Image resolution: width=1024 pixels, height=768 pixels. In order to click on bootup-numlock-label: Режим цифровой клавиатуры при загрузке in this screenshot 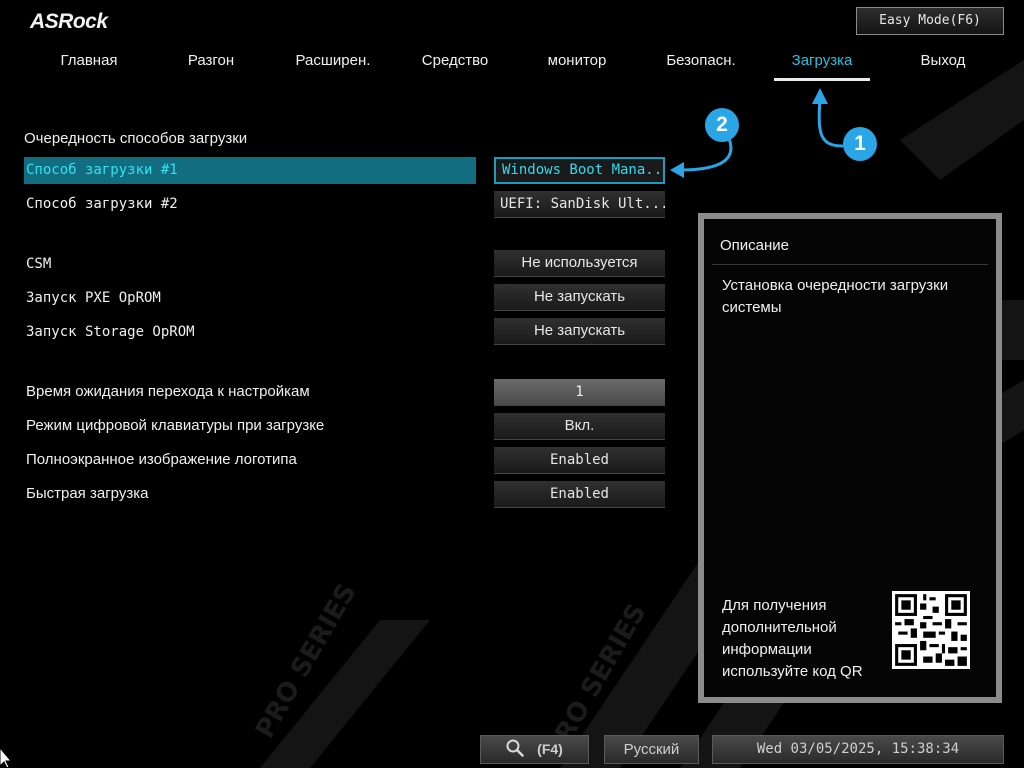, I will do `click(175, 426)`.